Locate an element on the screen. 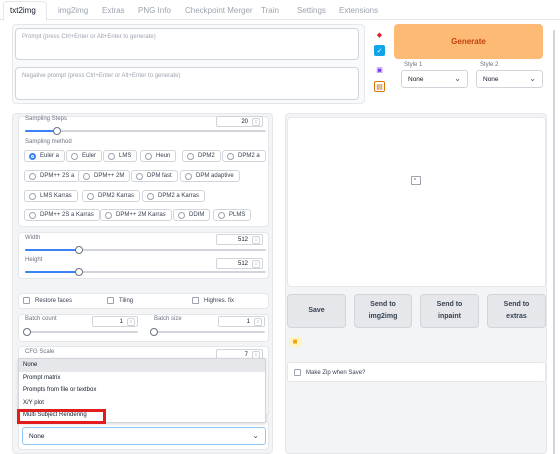 The image size is (560, 454). send-to-img2img-button: Send to img2img is located at coordinates (383, 311).